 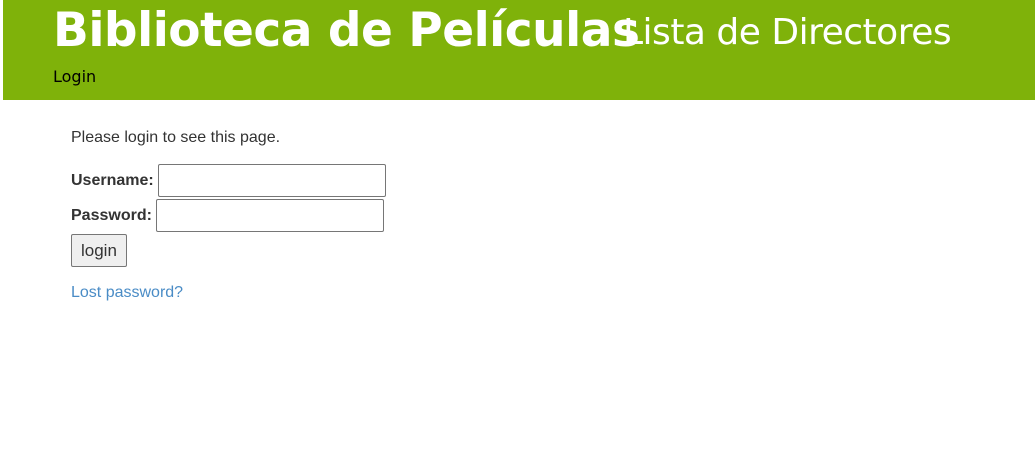 I want to click on login-form: Username: Password: login, so click(x=228, y=215).